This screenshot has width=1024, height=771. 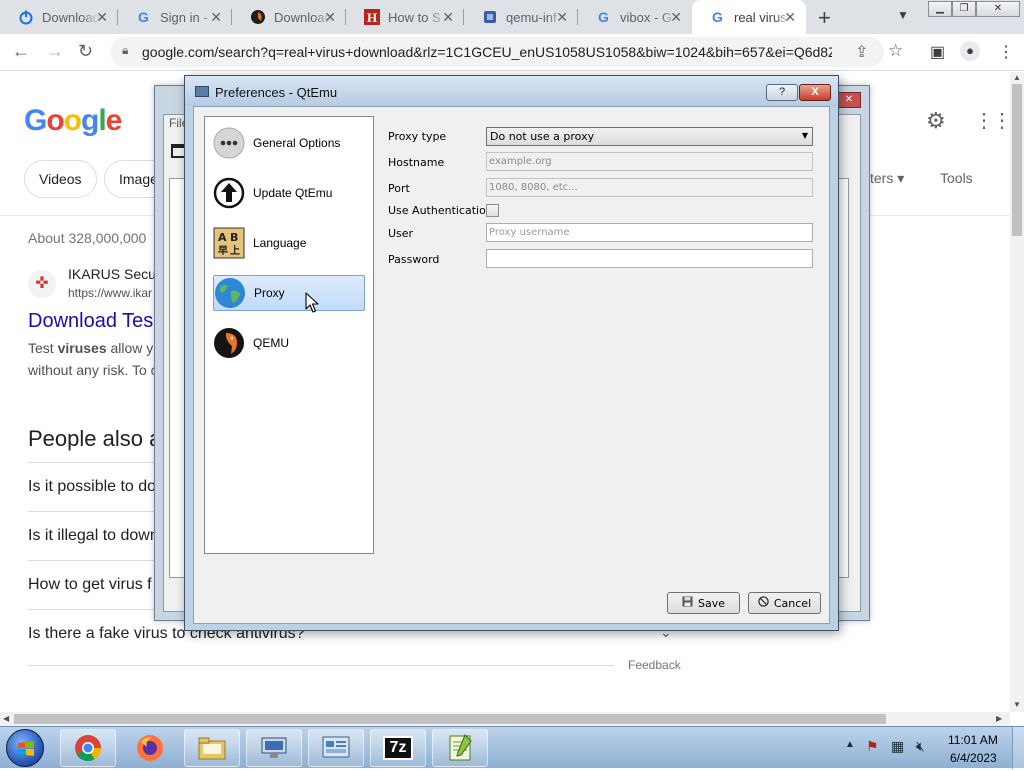 I want to click on browser-tab: G vibox - G ✕, so click(x=635, y=17).